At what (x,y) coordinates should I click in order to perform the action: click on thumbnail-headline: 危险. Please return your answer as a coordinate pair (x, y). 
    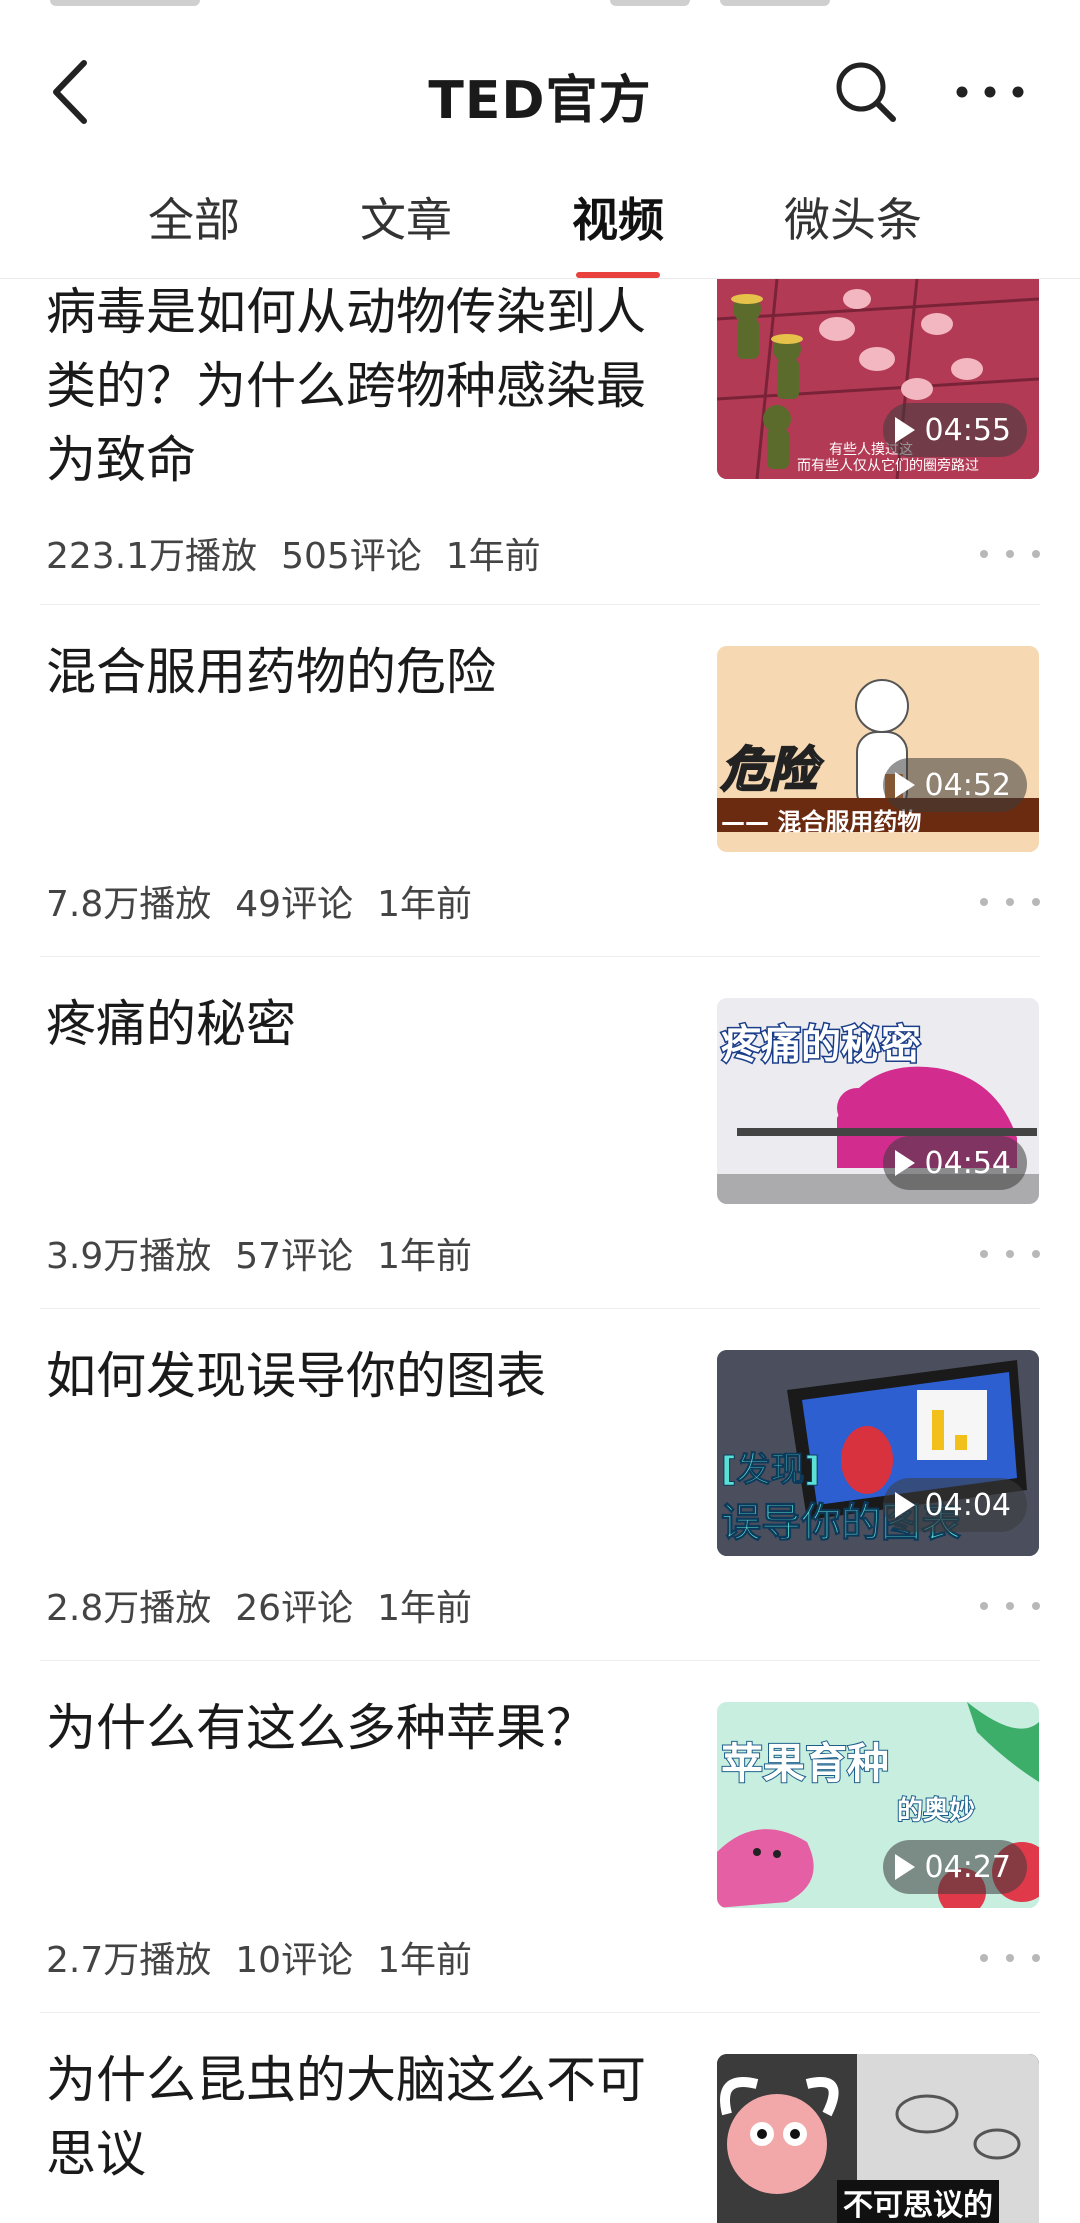
    Looking at the image, I should click on (769, 770).